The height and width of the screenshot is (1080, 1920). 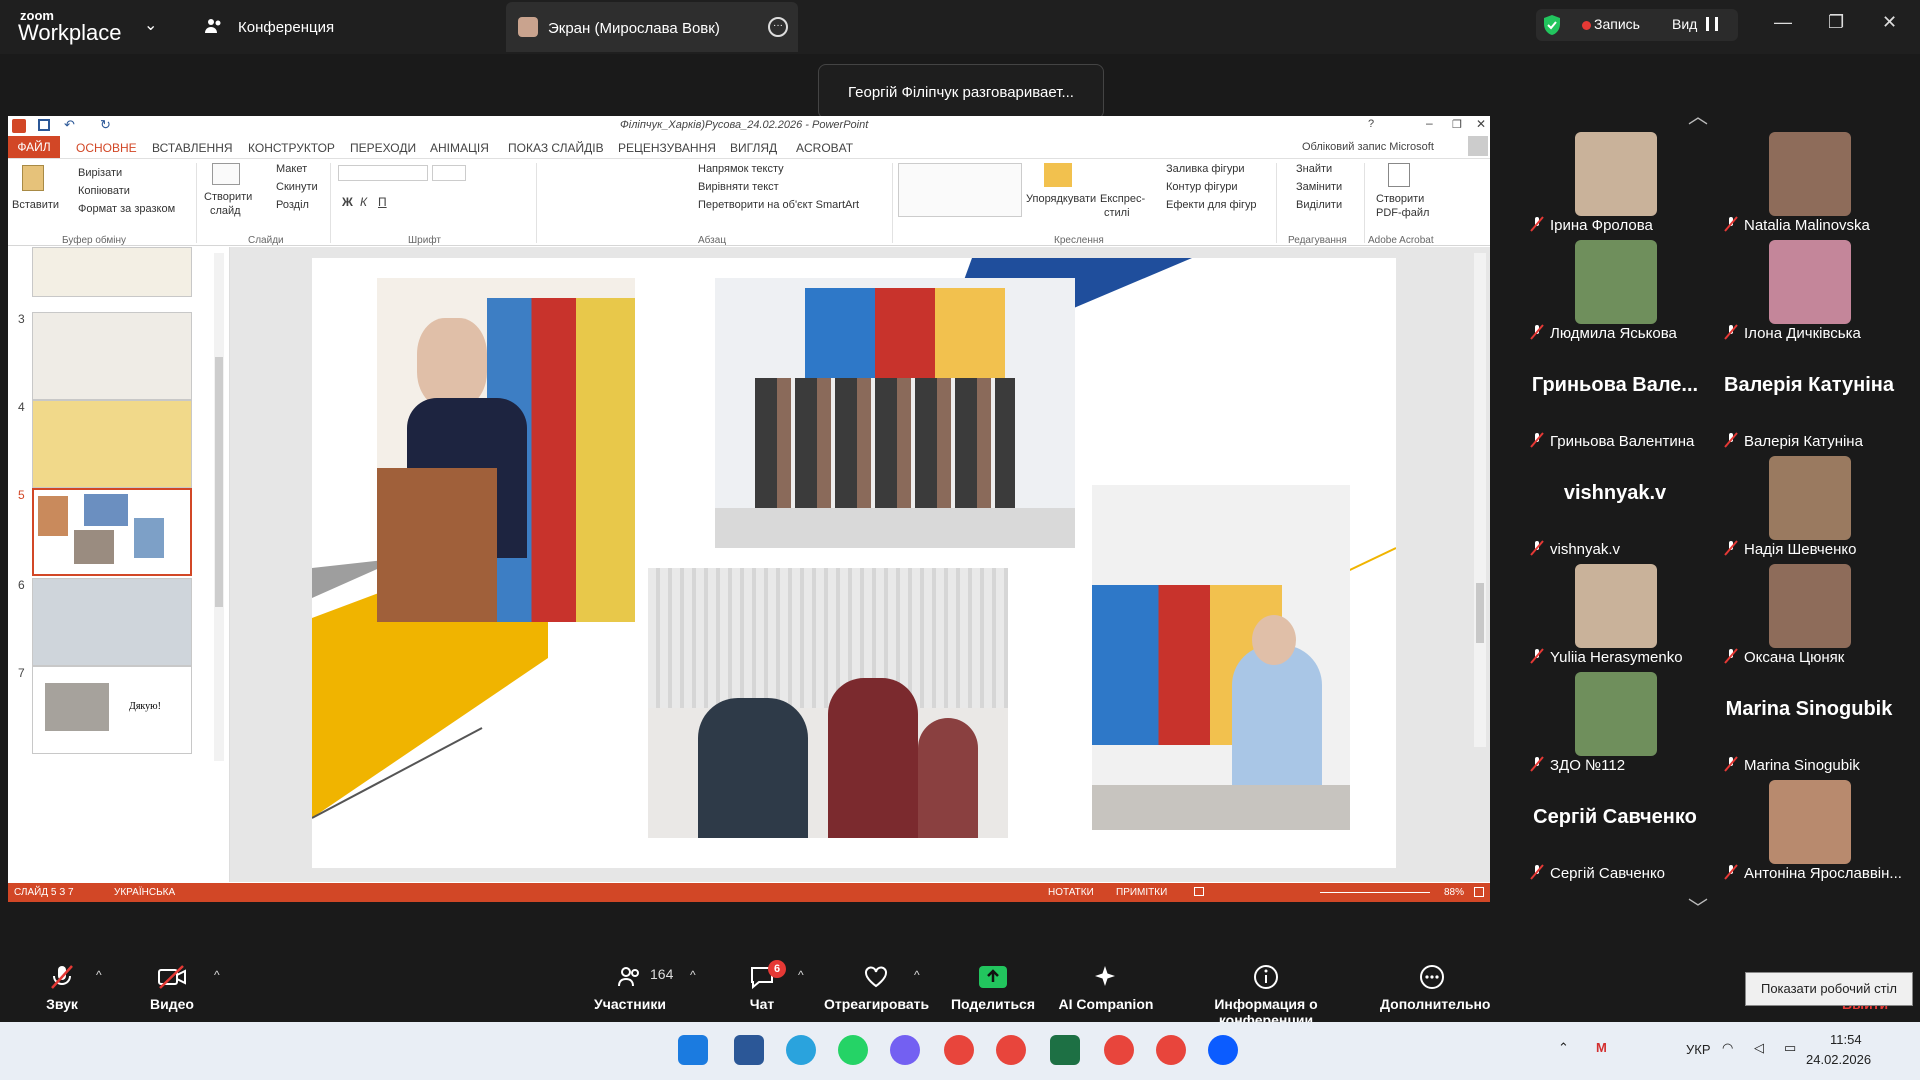 What do you see at coordinates (1809, 724) in the screenshot?
I see `participant-tile: Marina Sinogubik Marina Sinogubik` at bounding box center [1809, 724].